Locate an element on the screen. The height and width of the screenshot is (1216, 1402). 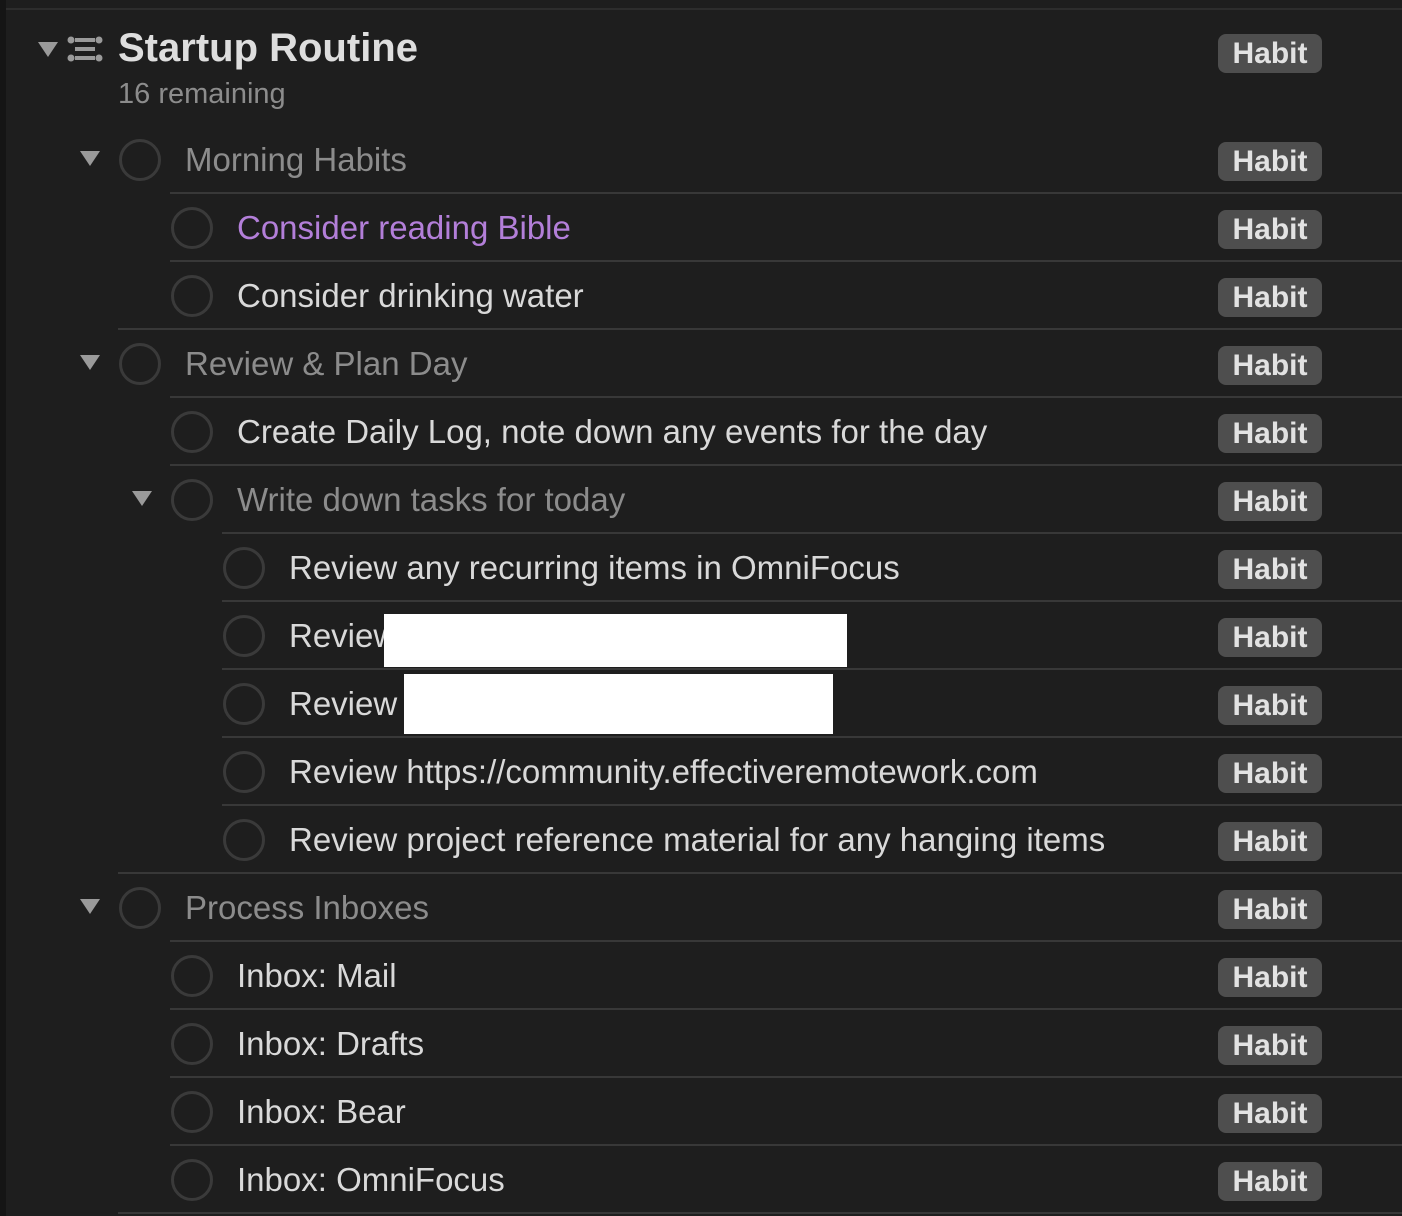
list-item: Consider reading Bible Habit is located at coordinates (701, 228).